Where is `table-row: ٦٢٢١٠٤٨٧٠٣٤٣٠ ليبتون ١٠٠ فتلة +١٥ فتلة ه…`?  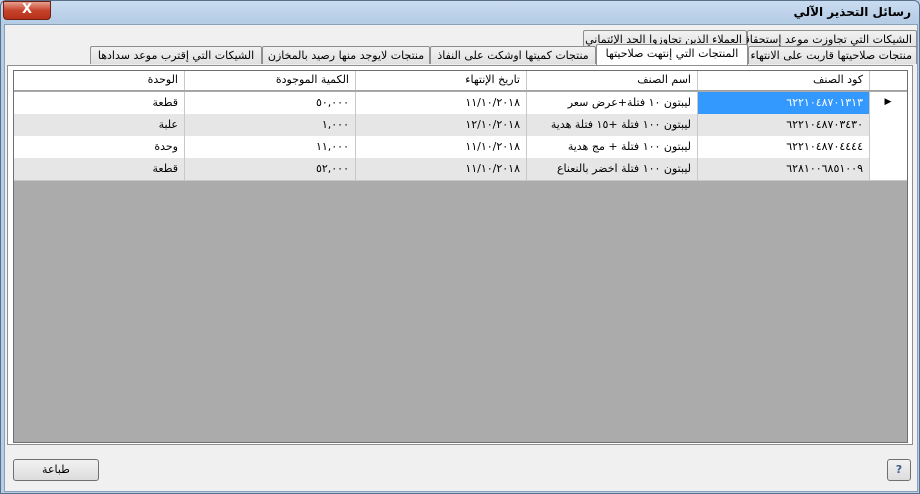 table-row: ٦٢٢١٠٤٨٧٠٣٤٣٠ ليبتون ١٠٠ فتلة +١٥ فتلة ه… is located at coordinates (460, 125).